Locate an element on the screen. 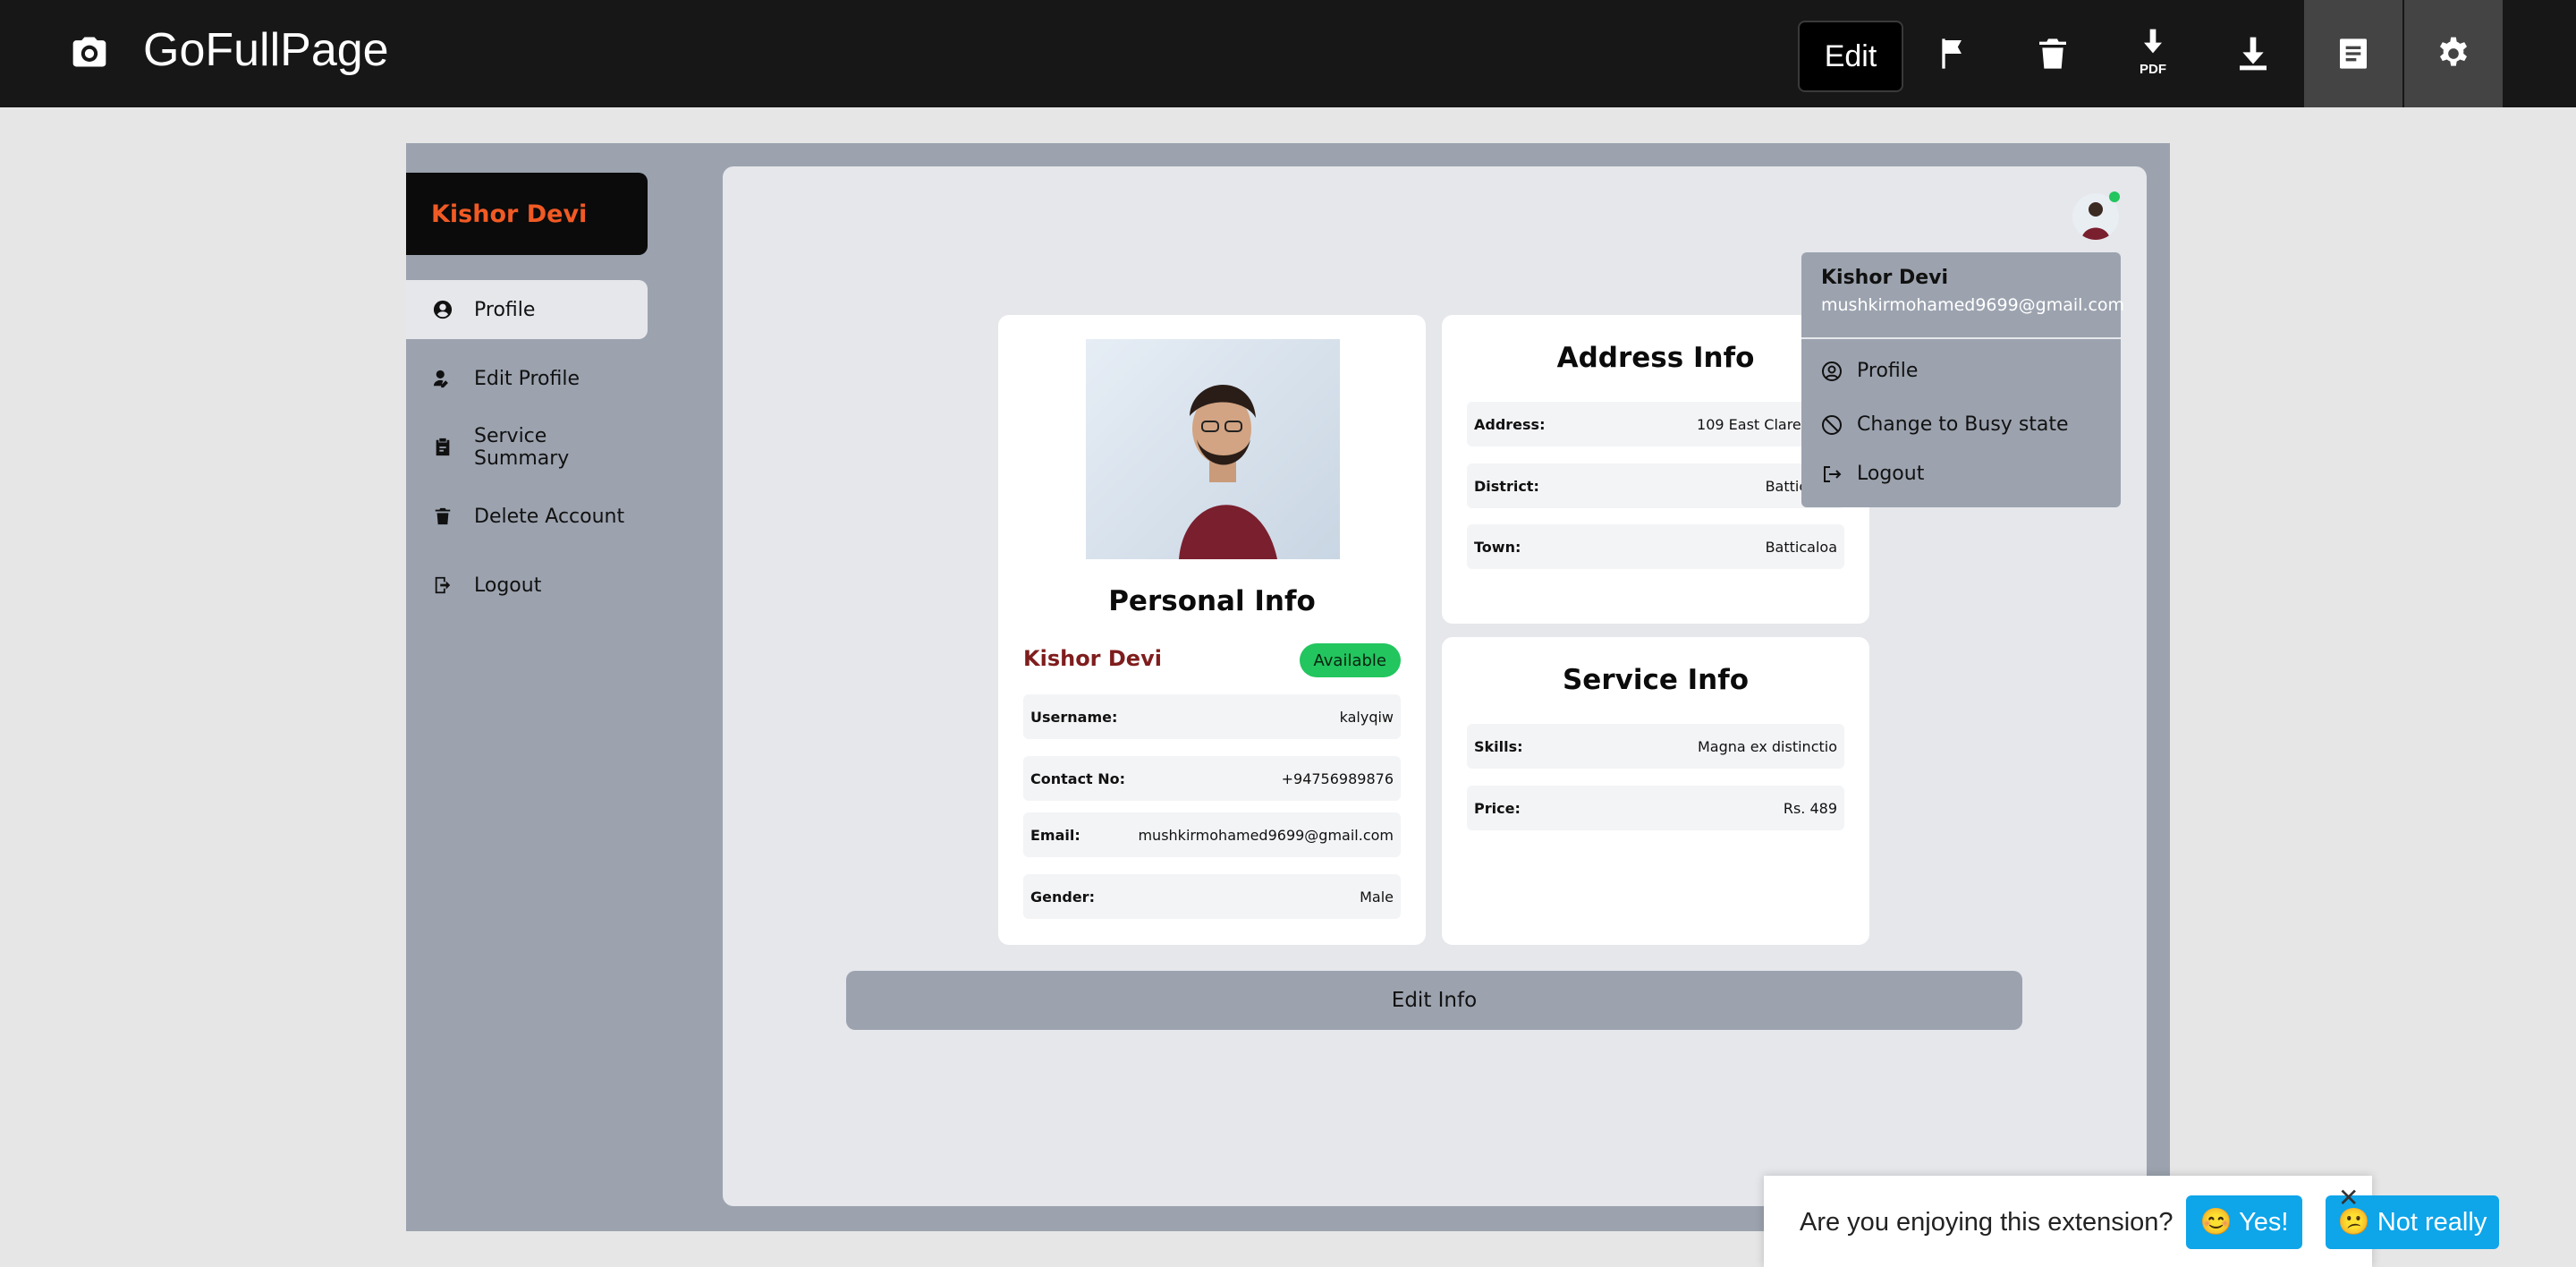  flag-icon is located at coordinates (1952, 54).